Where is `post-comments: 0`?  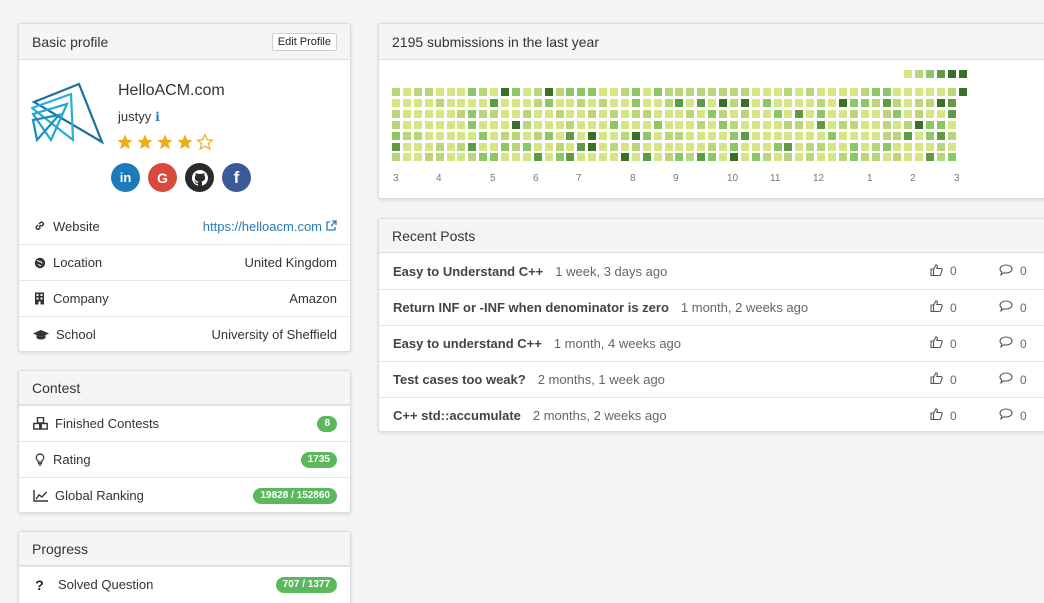
post-comments: 0 is located at coordinates (1013, 379).